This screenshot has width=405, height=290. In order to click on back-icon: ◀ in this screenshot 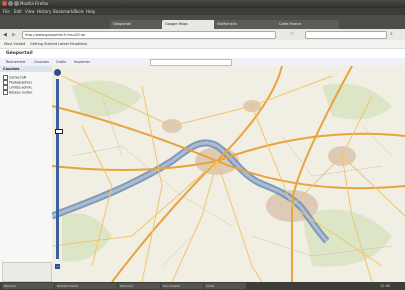, I will do `click(5, 35)`.